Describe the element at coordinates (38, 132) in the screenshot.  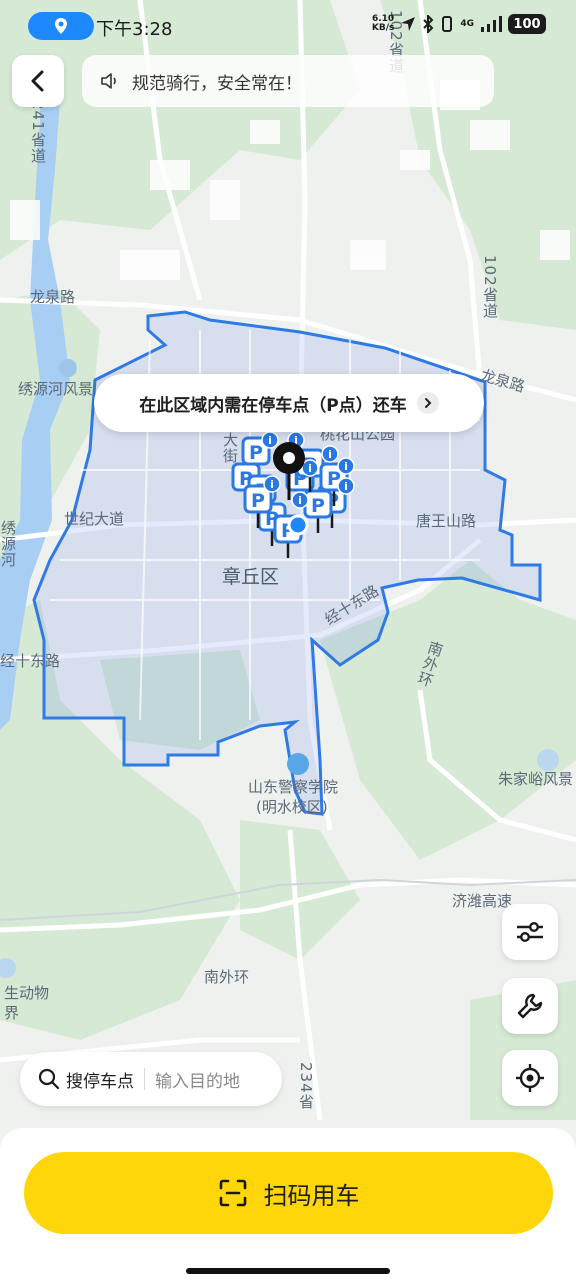
I see `map-label: 241省道` at that location.